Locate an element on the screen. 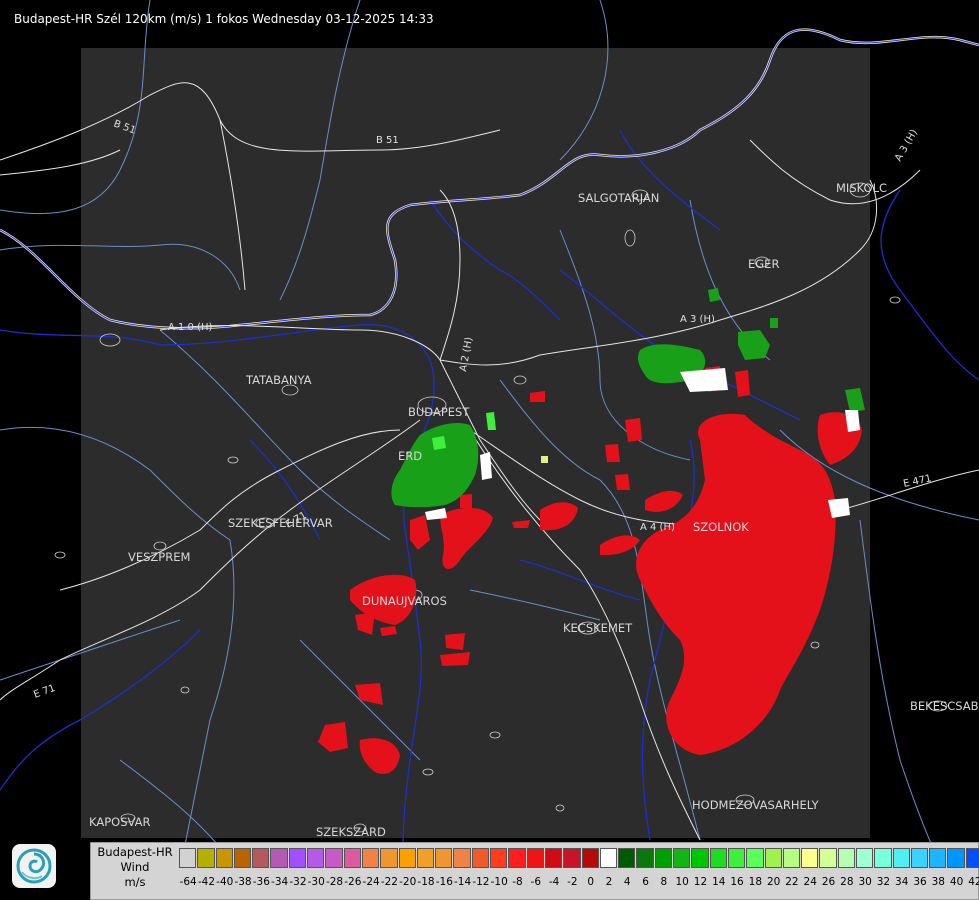 This screenshot has width=979, height=900. legend-tick-label: -14 is located at coordinates (463, 882).